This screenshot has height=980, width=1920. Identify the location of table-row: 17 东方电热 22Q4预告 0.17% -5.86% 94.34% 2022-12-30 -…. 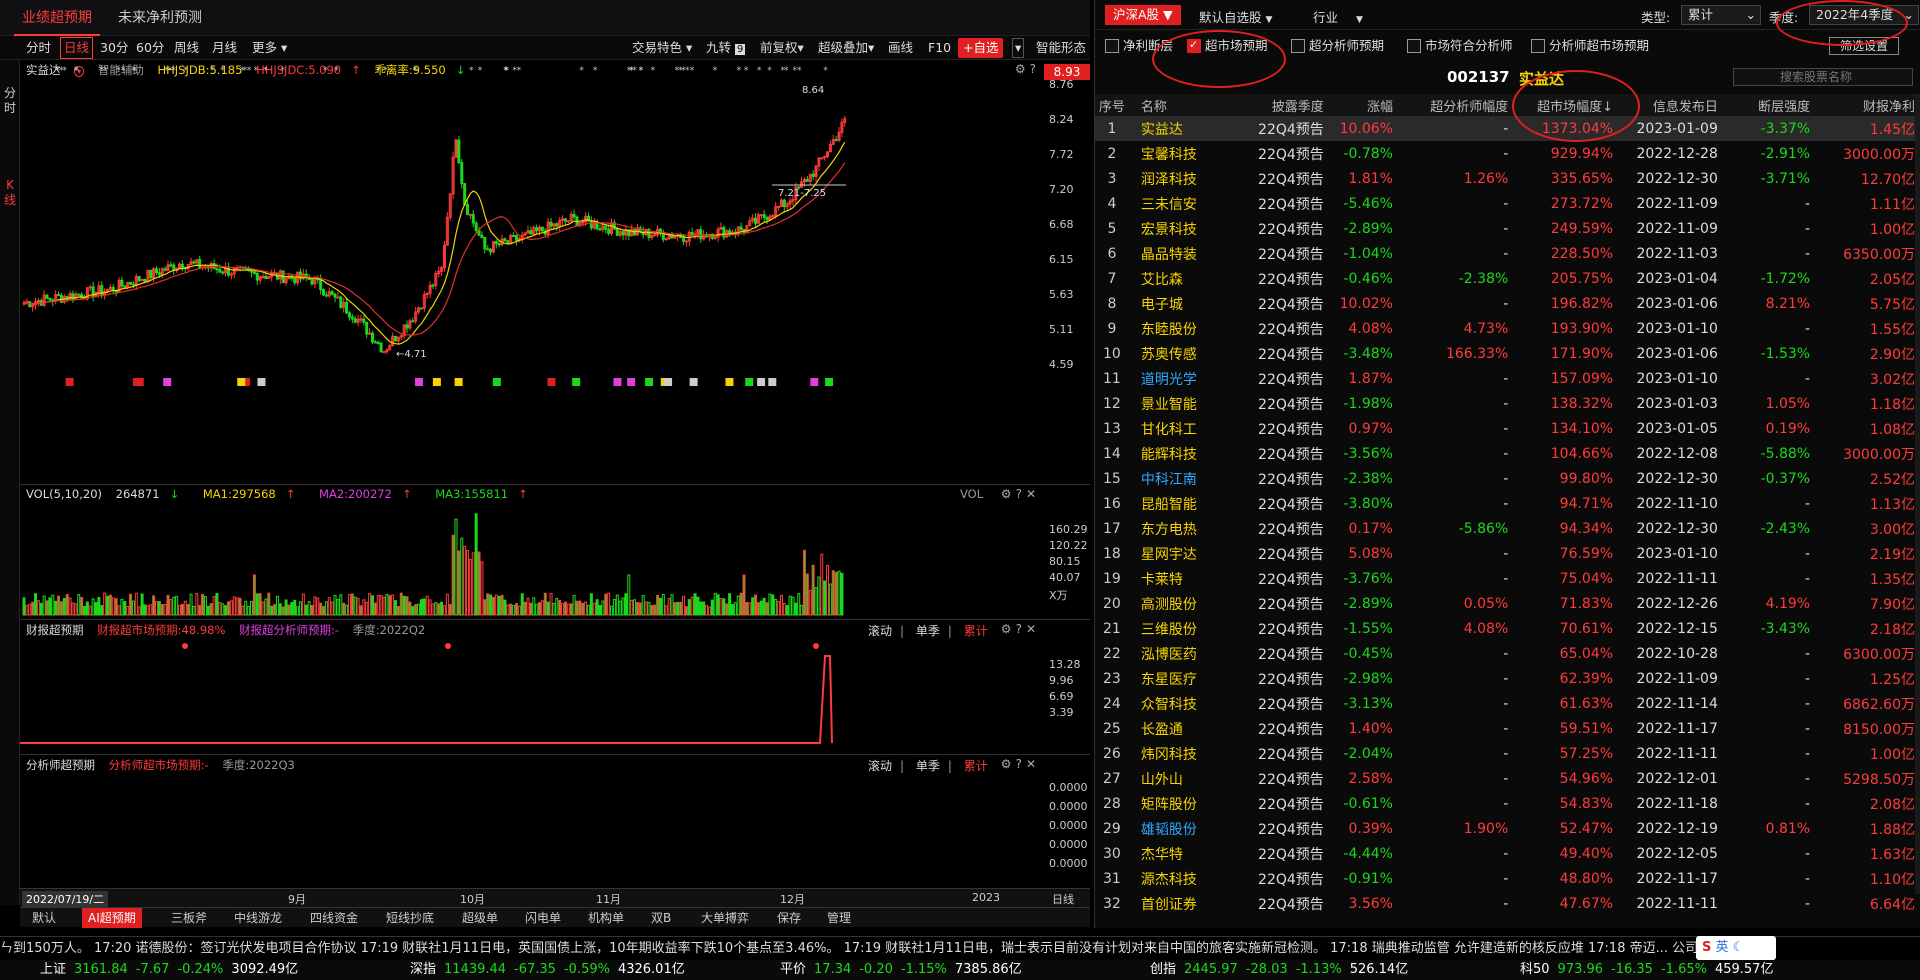
(1507, 528).